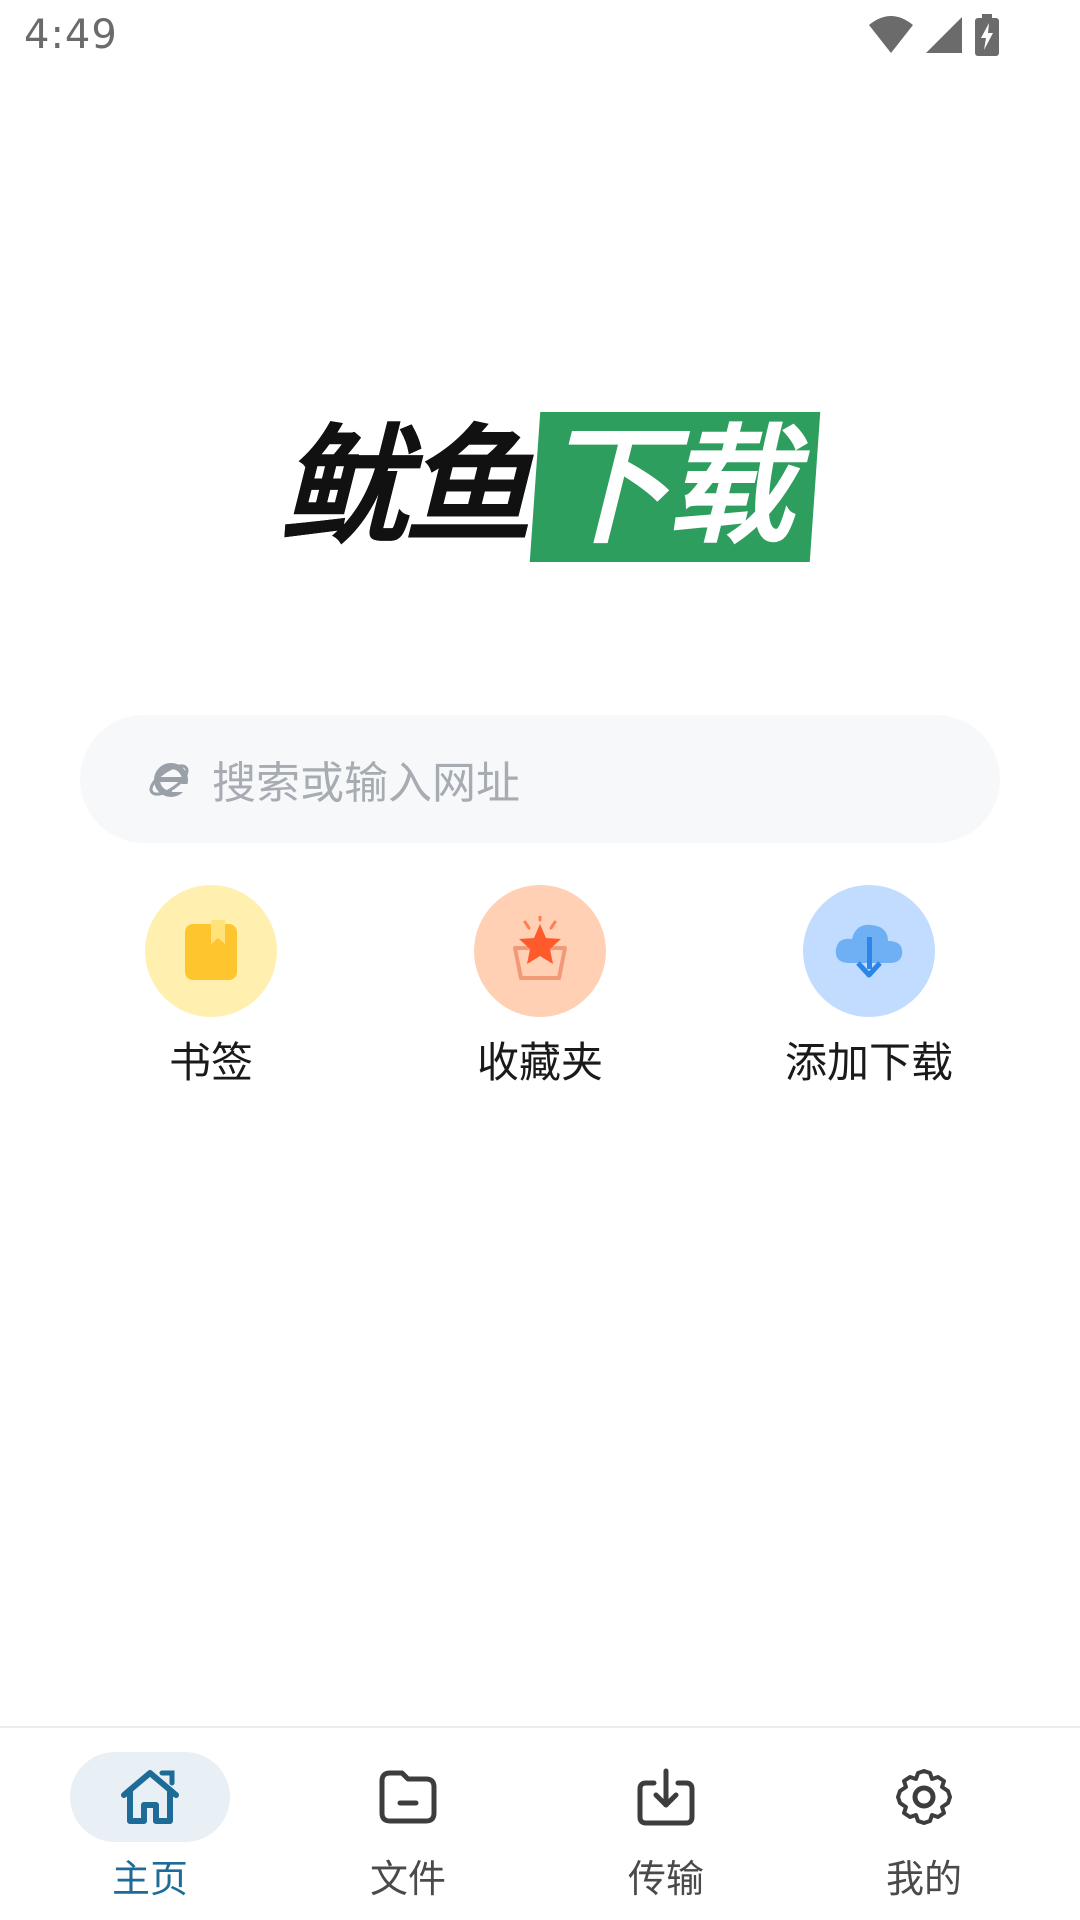 The width and height of the screenshot is (1080, 1920). I want to click on logo-text-green: 下载, so click(668, 487).